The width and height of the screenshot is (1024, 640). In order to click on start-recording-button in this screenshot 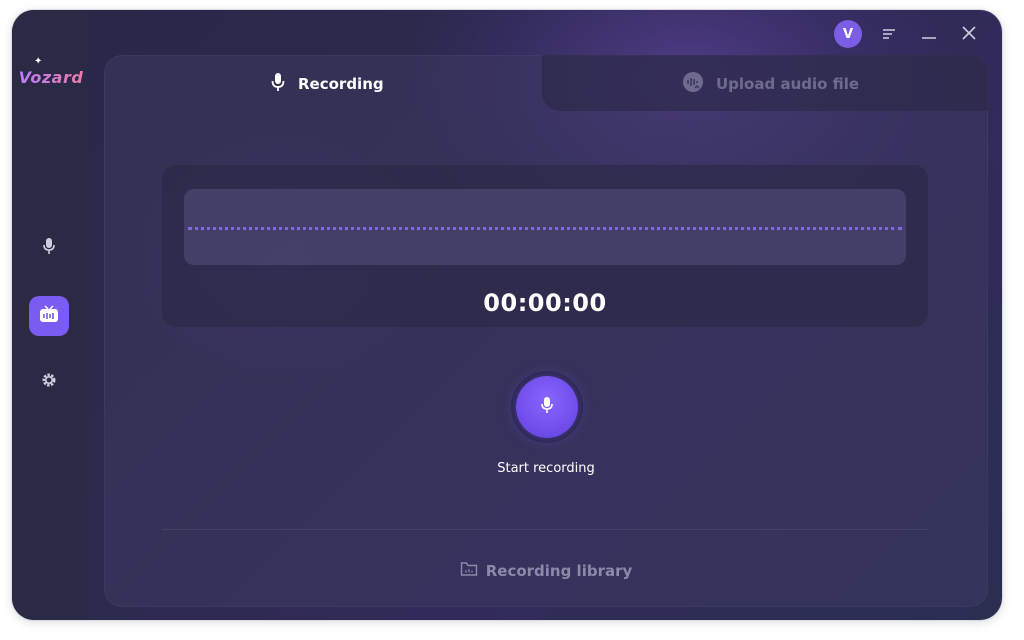, I will do `click(547, 407)`.